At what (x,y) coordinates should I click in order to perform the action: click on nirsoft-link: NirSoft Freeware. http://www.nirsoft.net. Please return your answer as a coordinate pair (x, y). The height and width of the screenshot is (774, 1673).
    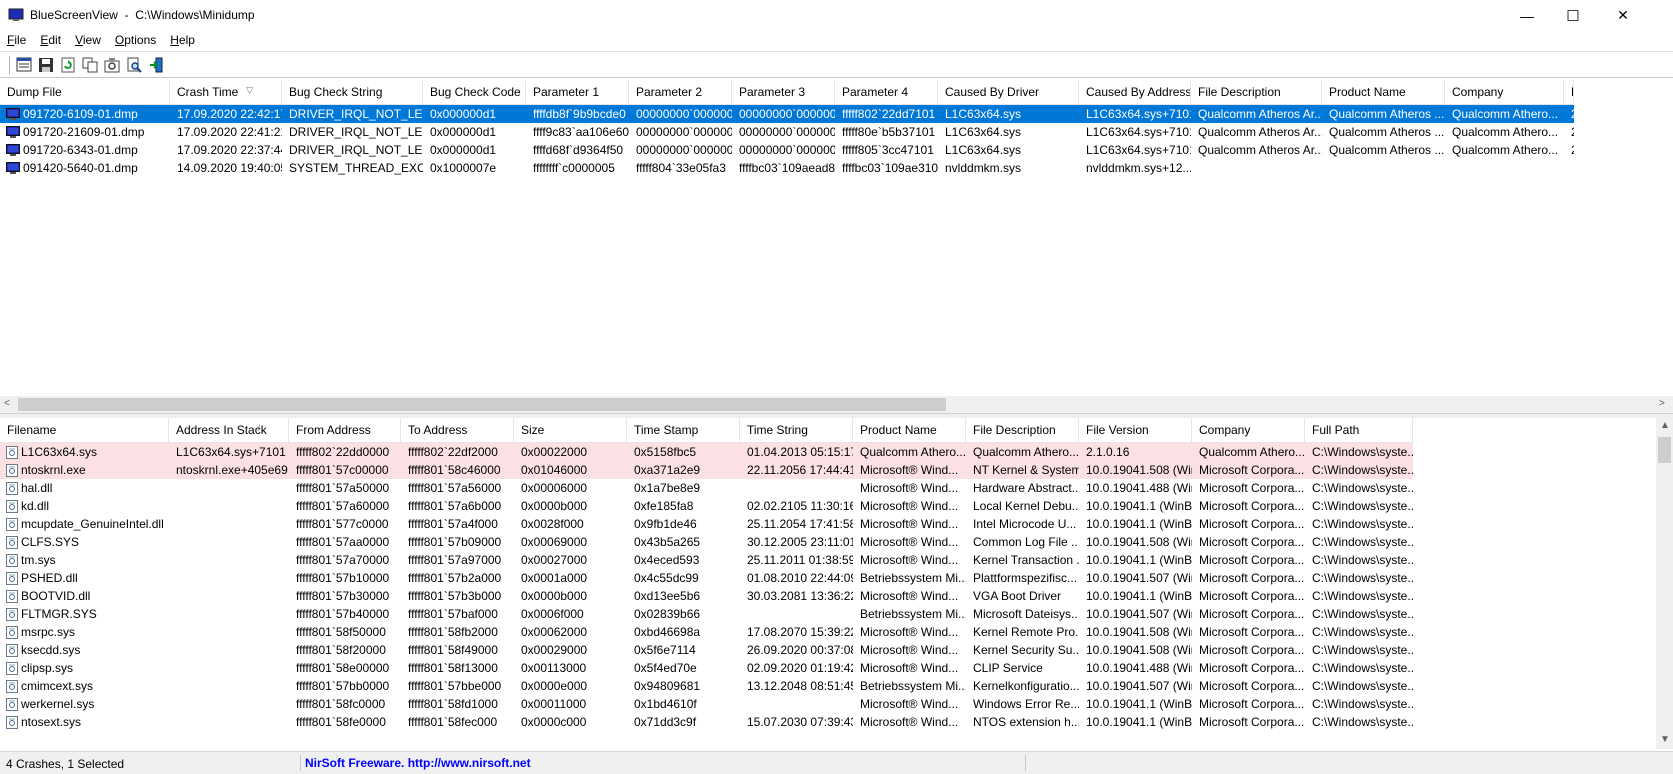
    Looking at the image, I should click on (418, 763).